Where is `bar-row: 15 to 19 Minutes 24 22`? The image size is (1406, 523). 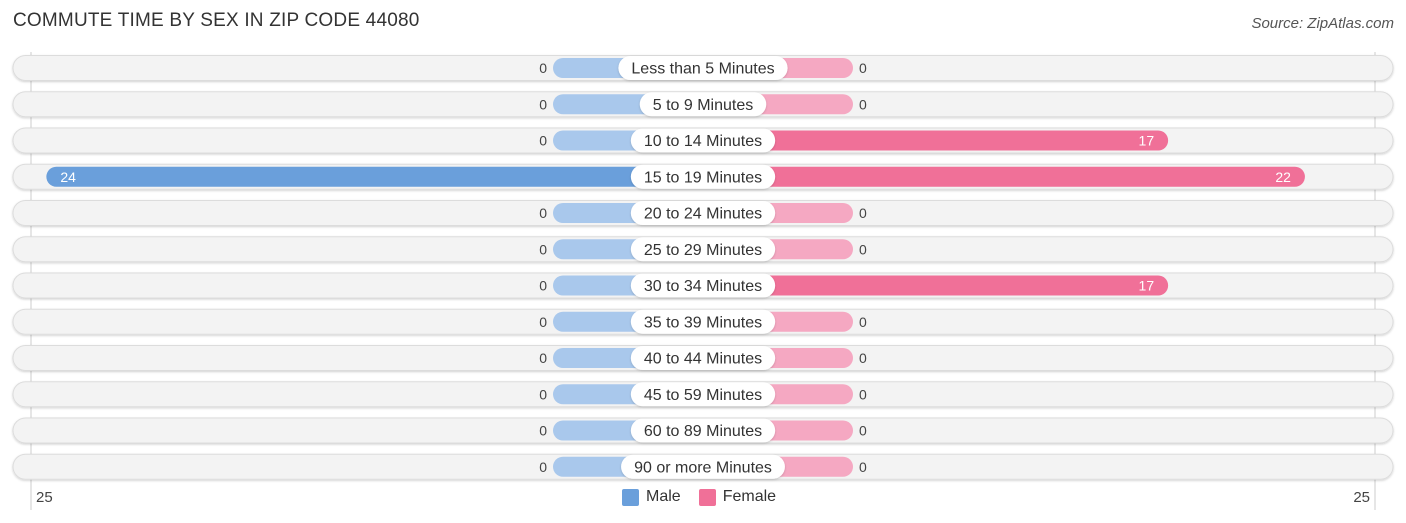 bar-row: 15 to 19 Minutes 24 22 is located at coordinates (703, 176).